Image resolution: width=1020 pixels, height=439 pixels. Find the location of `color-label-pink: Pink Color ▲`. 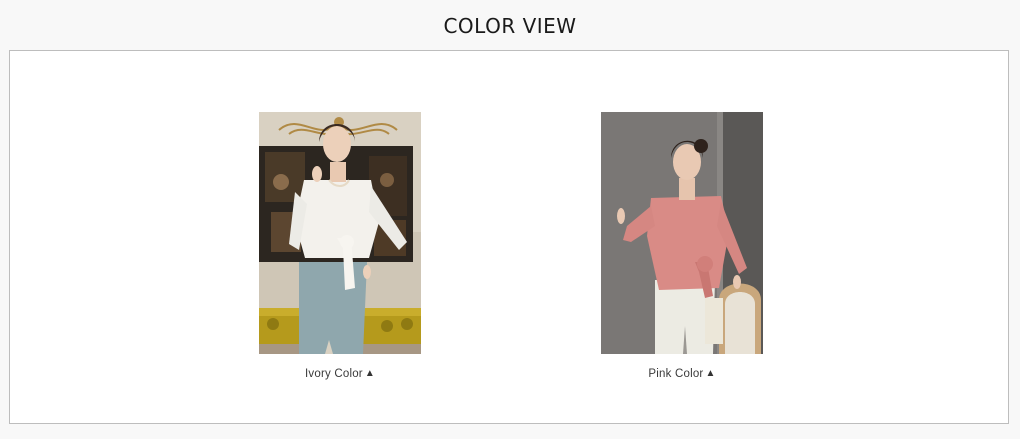

color-label-pink: Pink Color ▲ is located at coordinates (682, 374).